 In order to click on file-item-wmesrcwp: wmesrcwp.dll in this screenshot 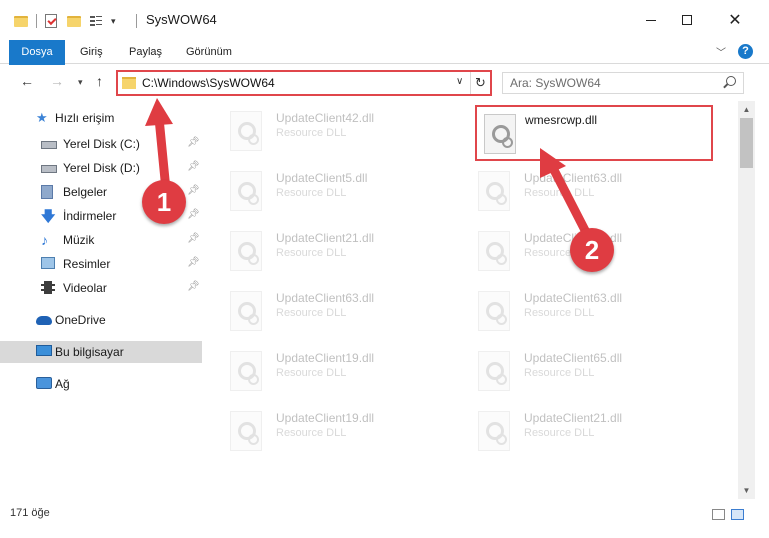, I will do `click(594, 133)`.